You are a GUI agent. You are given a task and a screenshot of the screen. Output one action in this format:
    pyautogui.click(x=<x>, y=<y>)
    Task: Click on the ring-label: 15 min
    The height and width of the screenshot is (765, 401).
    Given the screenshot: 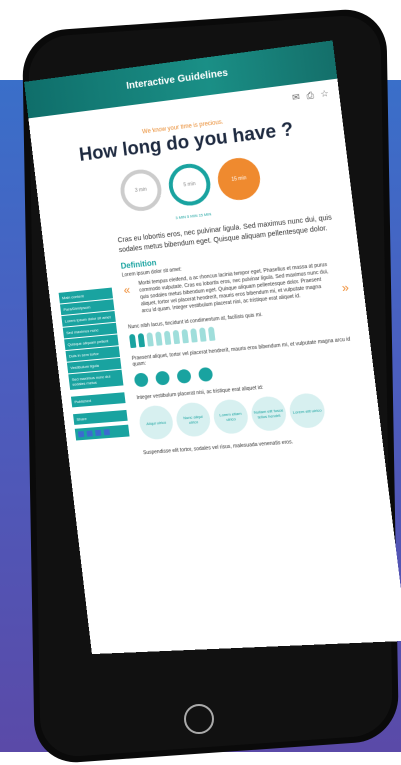 What is the action you would take?
    pyautogui.click(x=239, y=179)
    